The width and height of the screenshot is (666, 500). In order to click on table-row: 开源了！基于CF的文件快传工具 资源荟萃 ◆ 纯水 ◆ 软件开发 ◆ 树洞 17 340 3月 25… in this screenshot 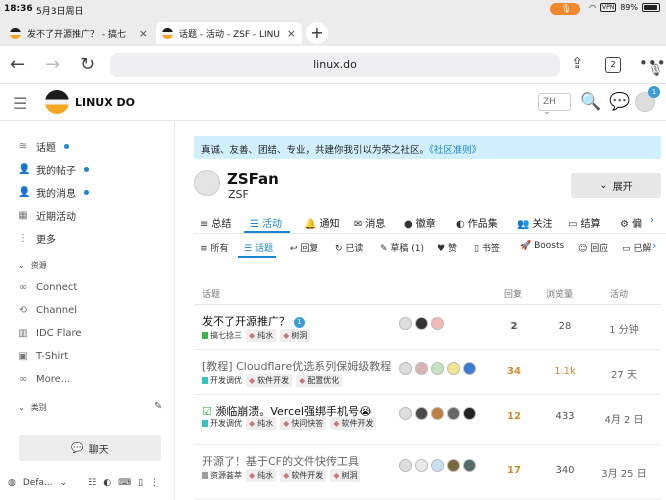, I will do `click(427, 472)`.